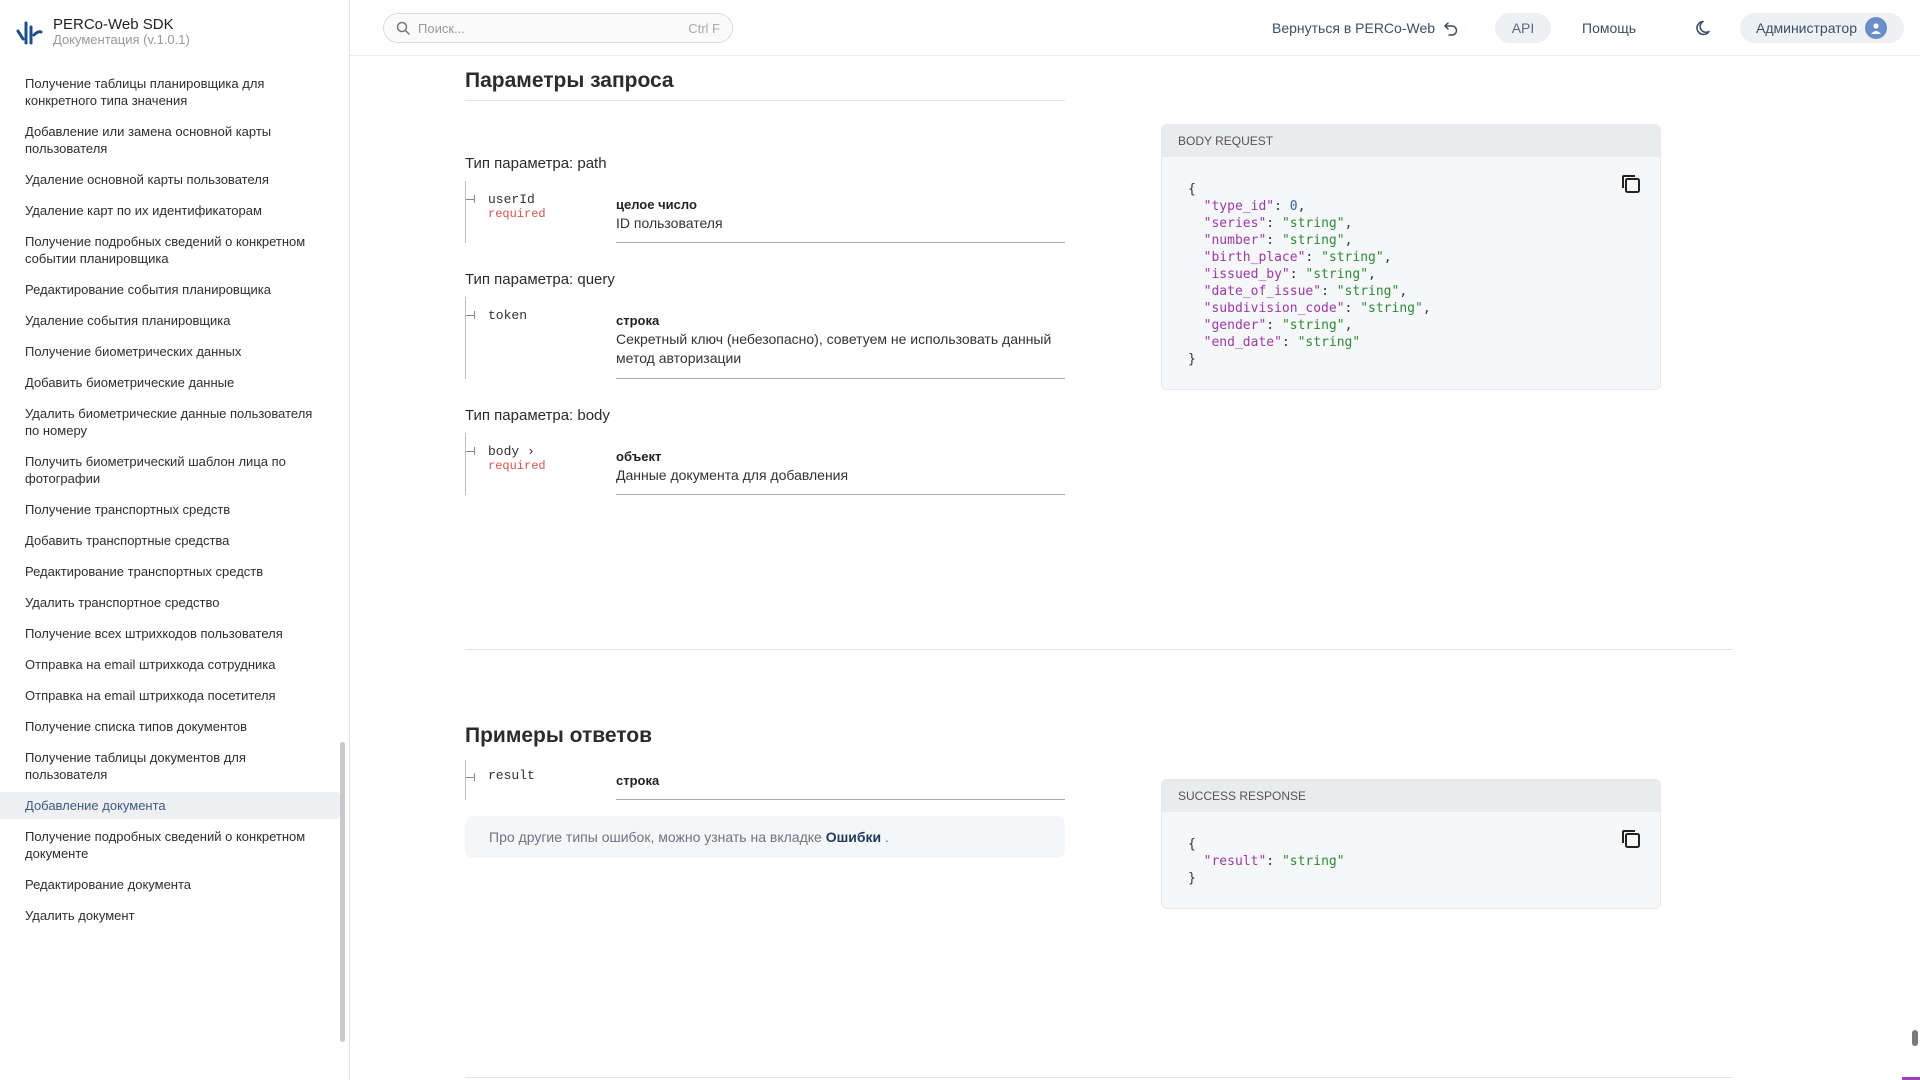 The width and height of the screenshot is (1920, 1080). Describe the element at coordinates (639, 456) in the screenshot. I see `param-type: объект` at that location.